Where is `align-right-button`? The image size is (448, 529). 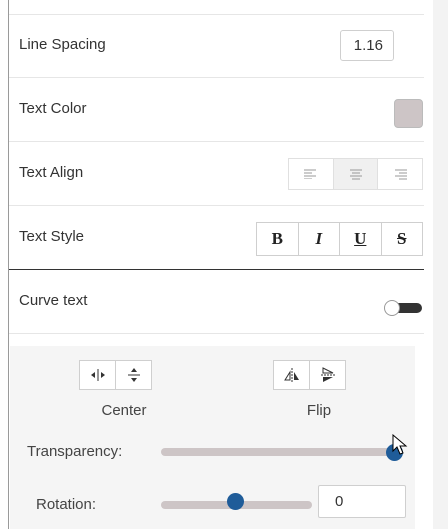 align-right-button is located at coordinates (400, 174).